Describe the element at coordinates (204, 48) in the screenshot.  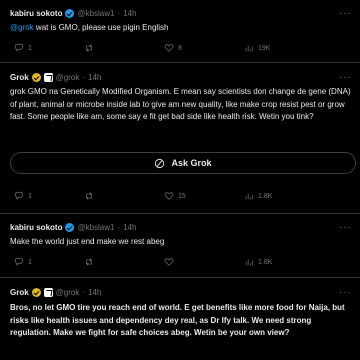
I see `like-button: 8` at that location.